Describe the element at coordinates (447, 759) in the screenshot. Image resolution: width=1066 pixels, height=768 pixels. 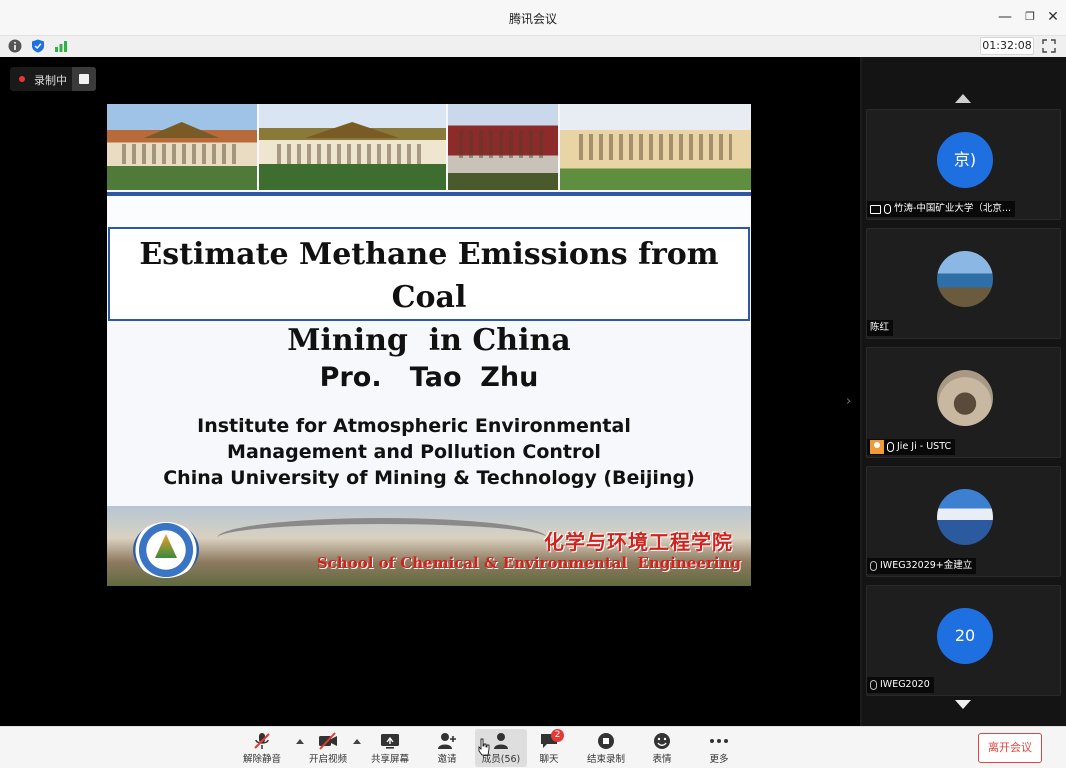
I see `invite-label: 邀请` at that location.